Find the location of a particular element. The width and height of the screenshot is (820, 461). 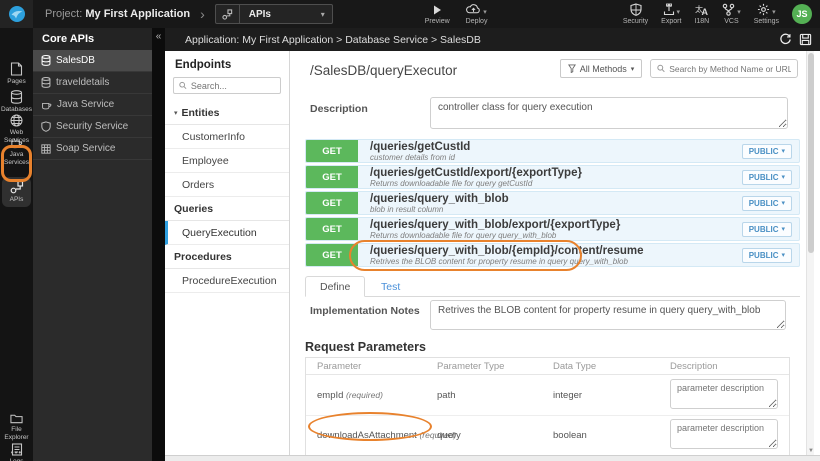

collapse-icon: « is located at coordinates (158, 35).